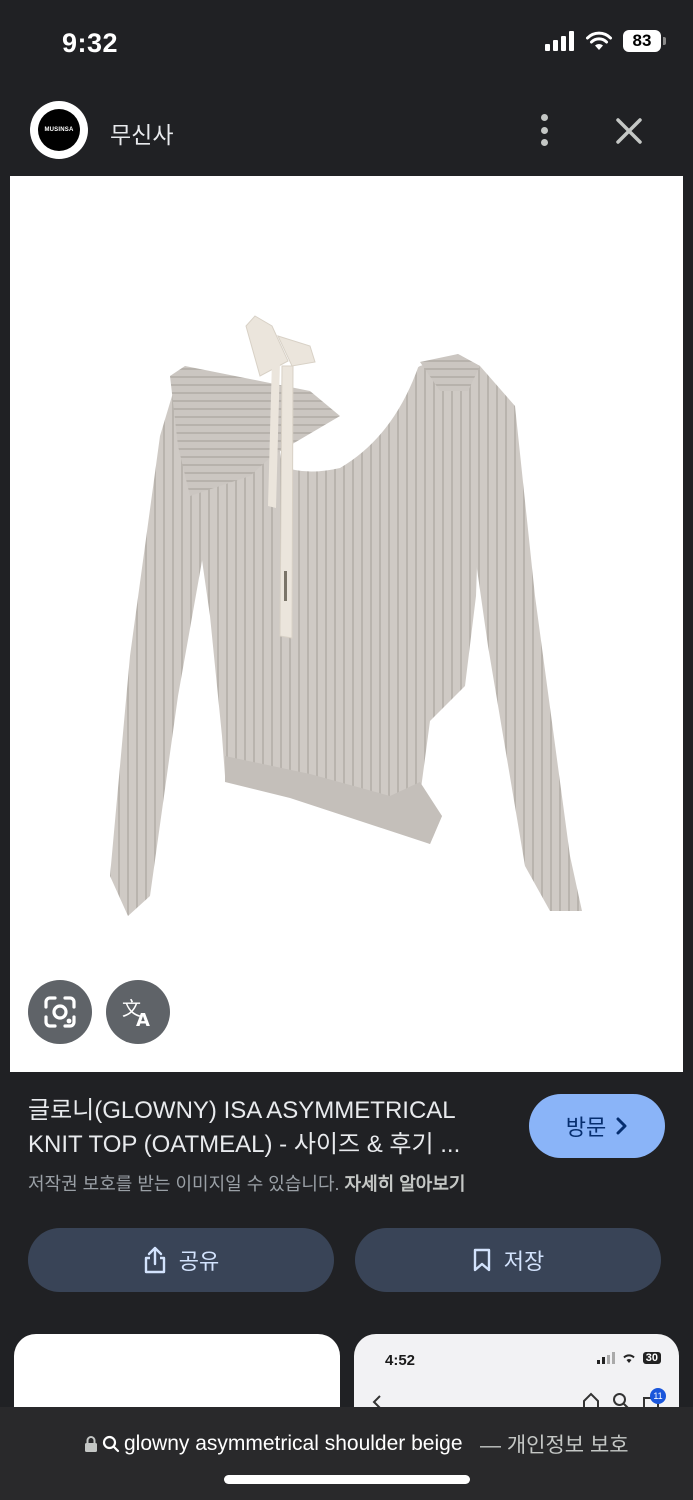  I want to click on google-lens-button, so click(60, 1012).